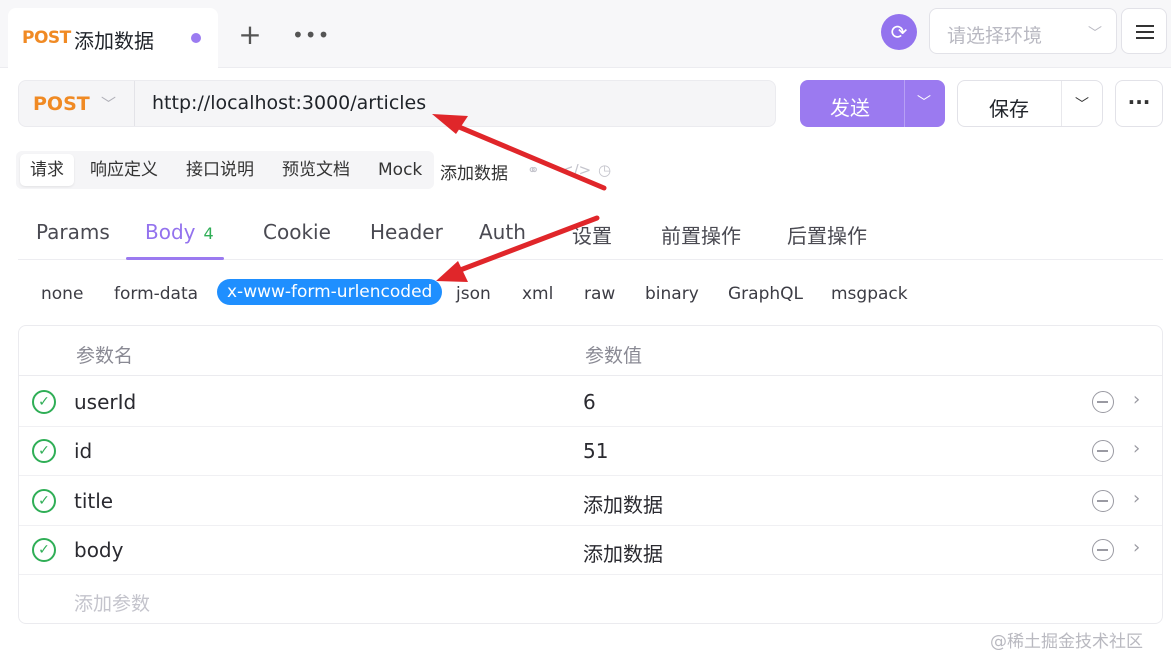 This screenshot has height=668, width=1171. I want to click on column-header-name: 参数名, so click(105, 356).